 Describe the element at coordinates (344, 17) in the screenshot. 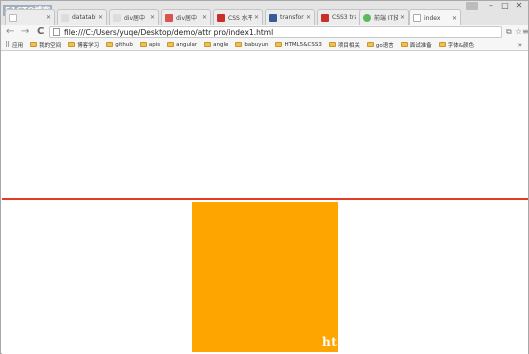

I see `tab-title: CSS3 tra` at that location.